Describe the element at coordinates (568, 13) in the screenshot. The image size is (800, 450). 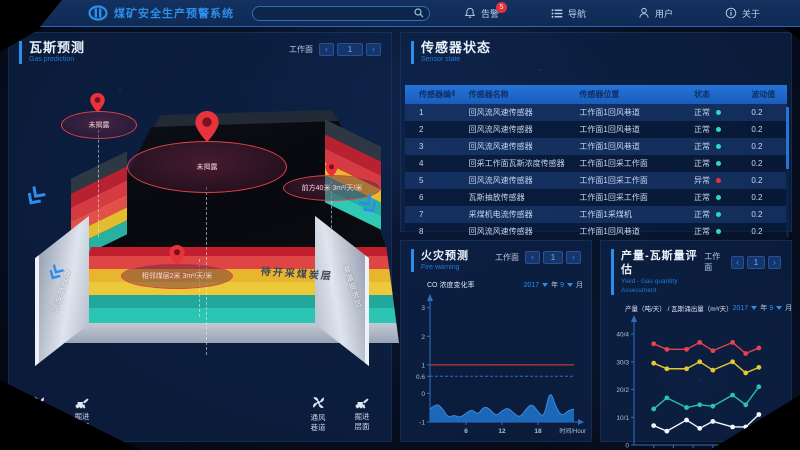
I see `nav-item-navigation: 导航` at that location.